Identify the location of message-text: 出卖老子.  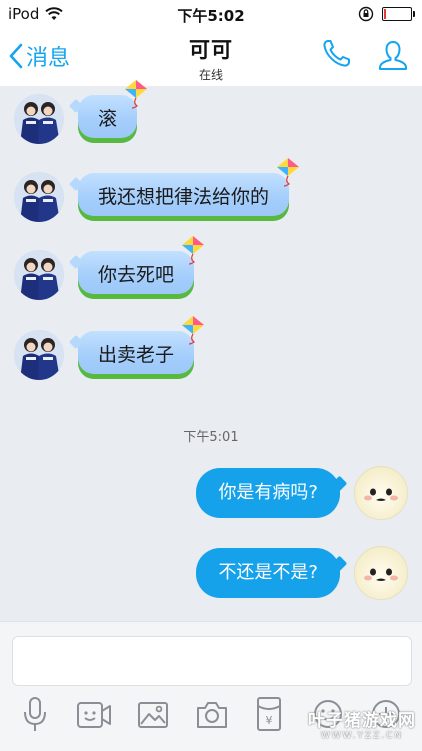
(136, 355).